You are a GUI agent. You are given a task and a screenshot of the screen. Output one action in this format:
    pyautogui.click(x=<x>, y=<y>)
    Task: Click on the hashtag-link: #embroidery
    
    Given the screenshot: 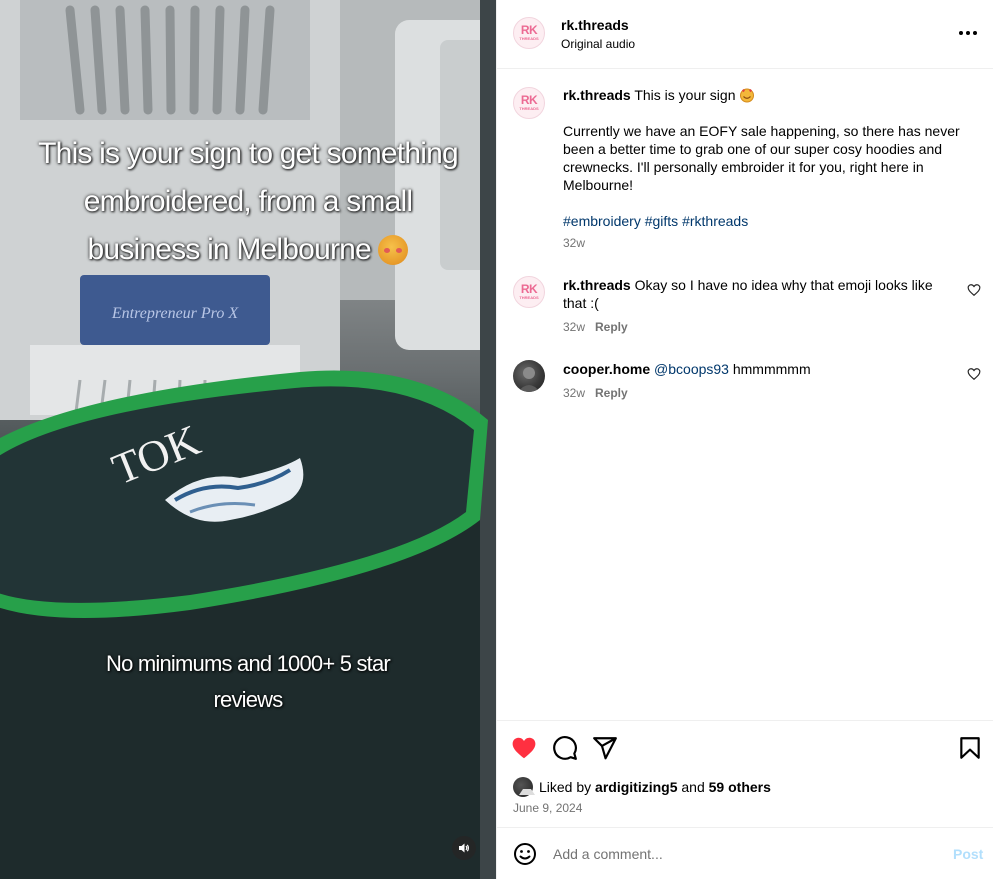 What is the action you would take?
    pyautogui.click(x=602, y=221)
    